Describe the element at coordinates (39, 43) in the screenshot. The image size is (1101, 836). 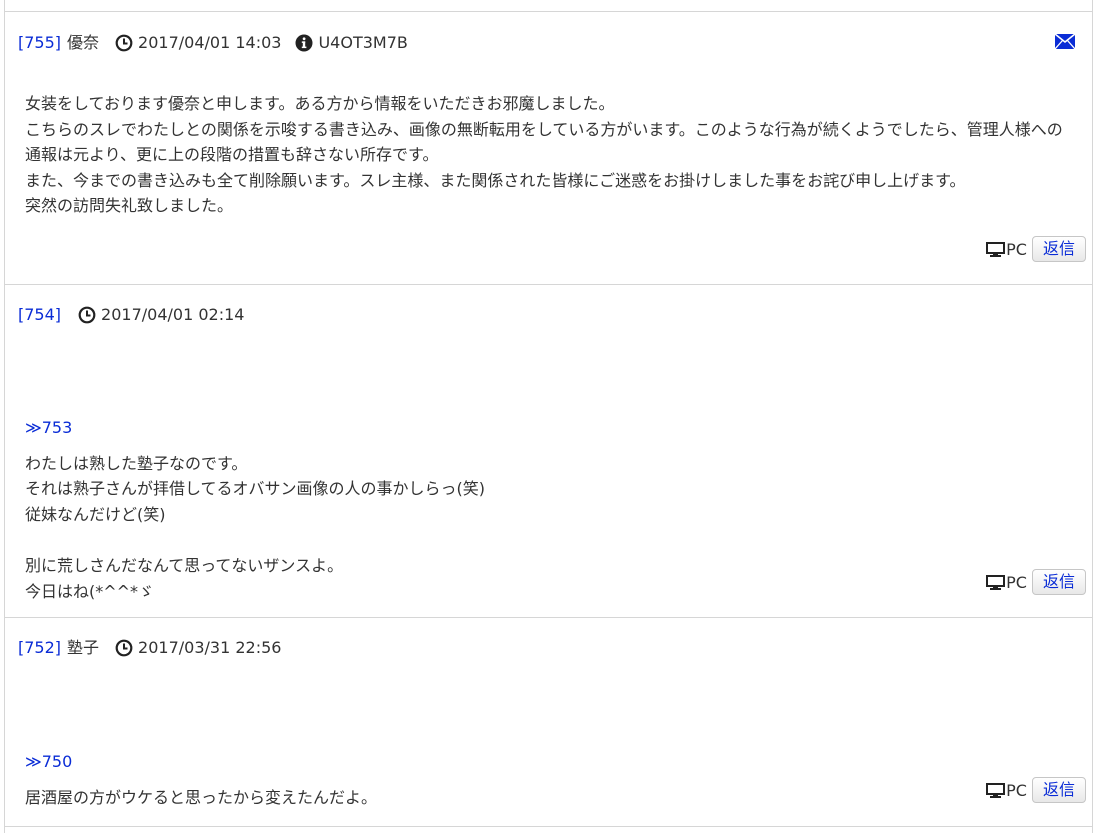
I see `post-number: [755]` at that location.